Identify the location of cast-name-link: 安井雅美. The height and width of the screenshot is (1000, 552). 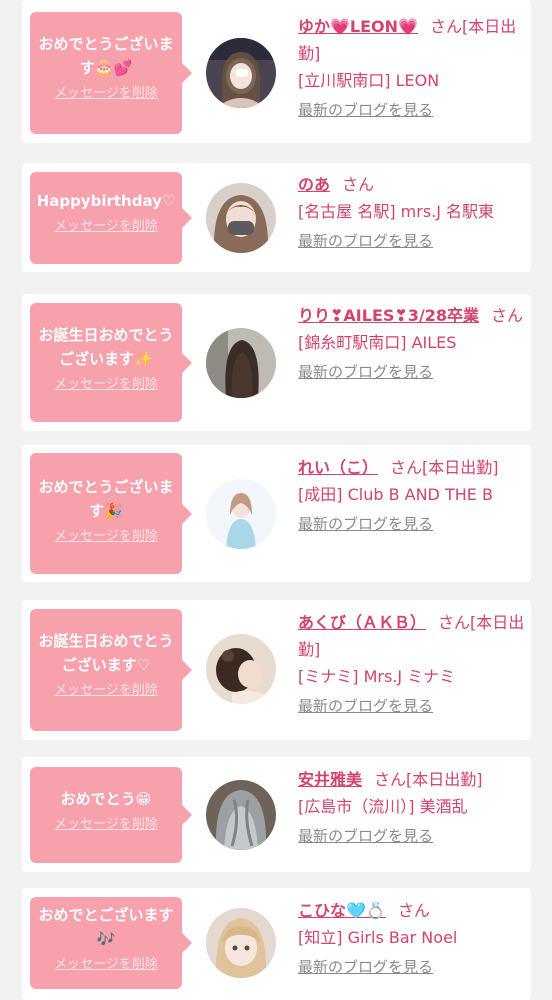
(330, 779).